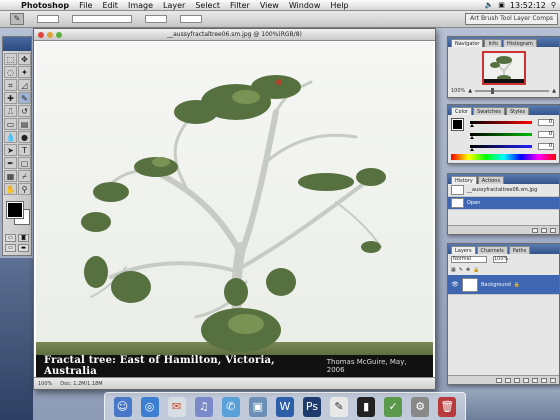  What do you see at coordinates (24, 137) in the screenshot?
I see `dodge-tool-icon: ●` at bounding box center [24, 137].